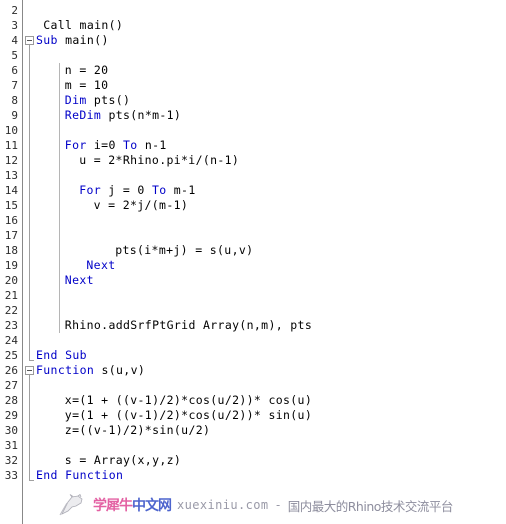 Image resolution: width=506 pixels, height=524 pixels. What do you see at coordinates (120, 370) in the screenshot?
I see `code-text: s(u,v)` at bounding box center [120, 370].